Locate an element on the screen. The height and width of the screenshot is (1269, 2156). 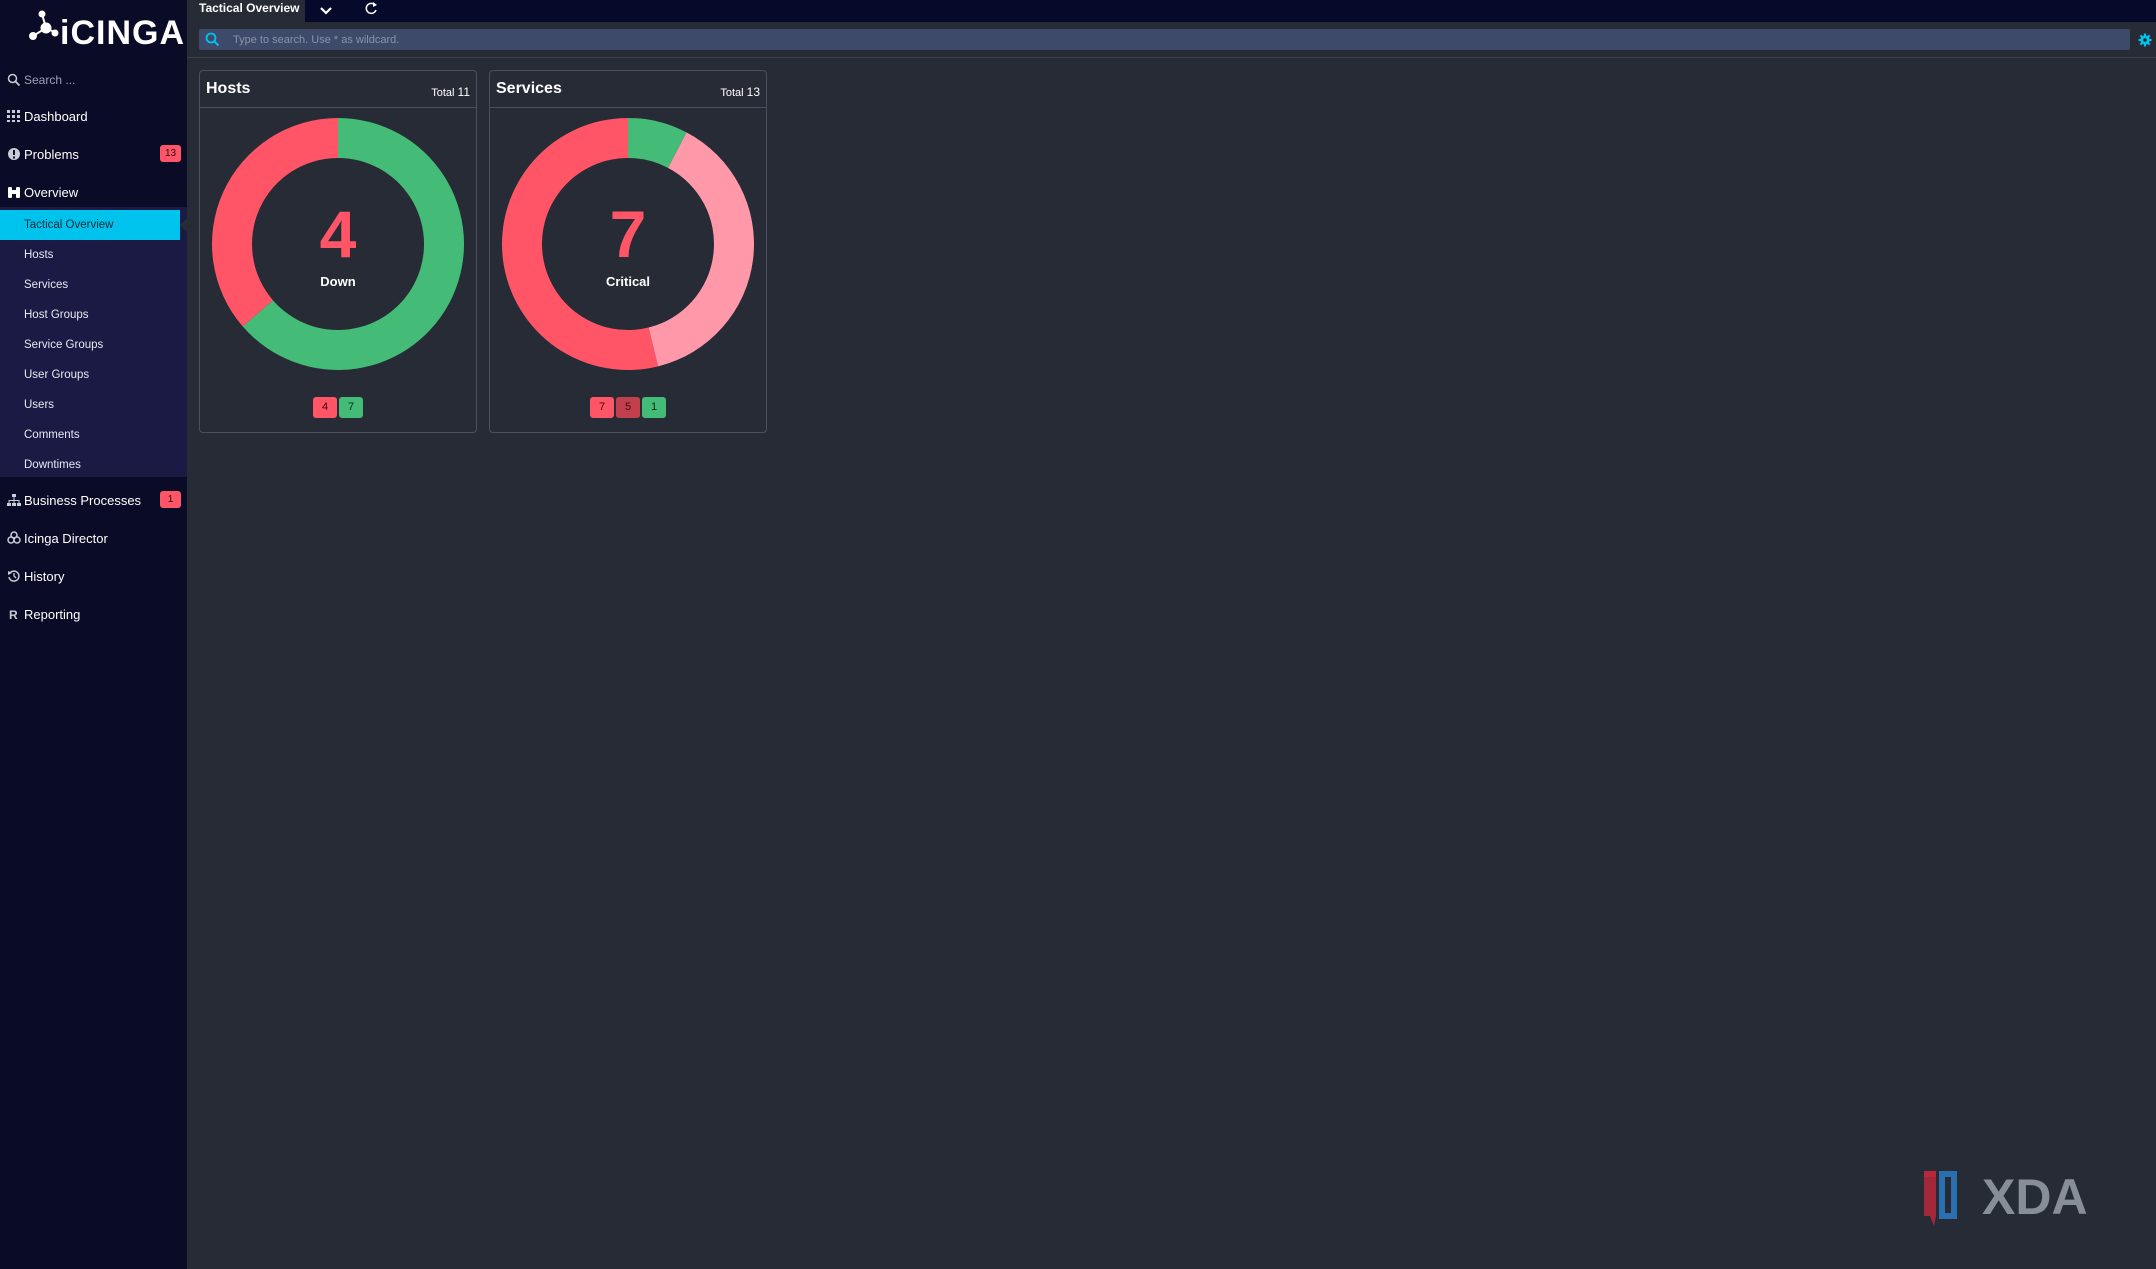
sidebar-item-label: Problems is located at coordinates (51, 154).